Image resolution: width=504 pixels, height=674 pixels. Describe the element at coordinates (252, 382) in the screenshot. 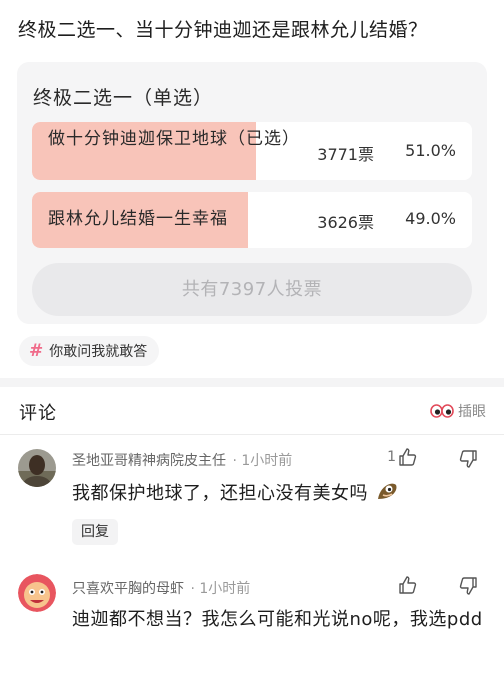

I see `section-divider` at that location.